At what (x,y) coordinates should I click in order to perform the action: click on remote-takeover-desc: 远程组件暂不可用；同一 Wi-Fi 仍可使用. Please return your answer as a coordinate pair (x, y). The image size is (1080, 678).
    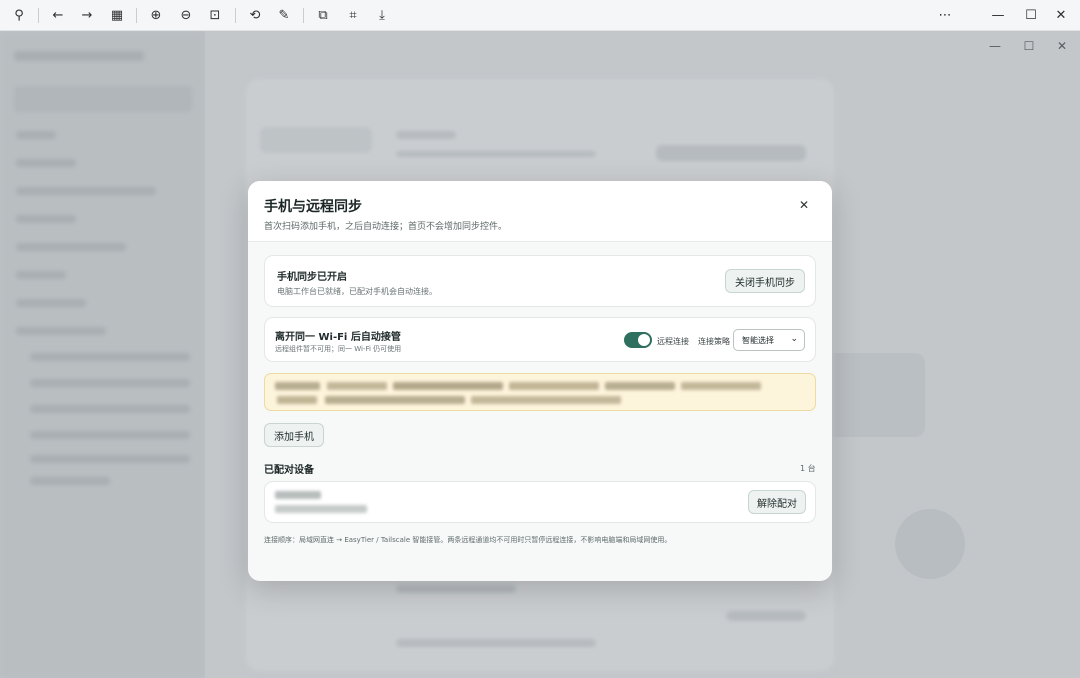
    Looking at the image, I should click on (338, 349).